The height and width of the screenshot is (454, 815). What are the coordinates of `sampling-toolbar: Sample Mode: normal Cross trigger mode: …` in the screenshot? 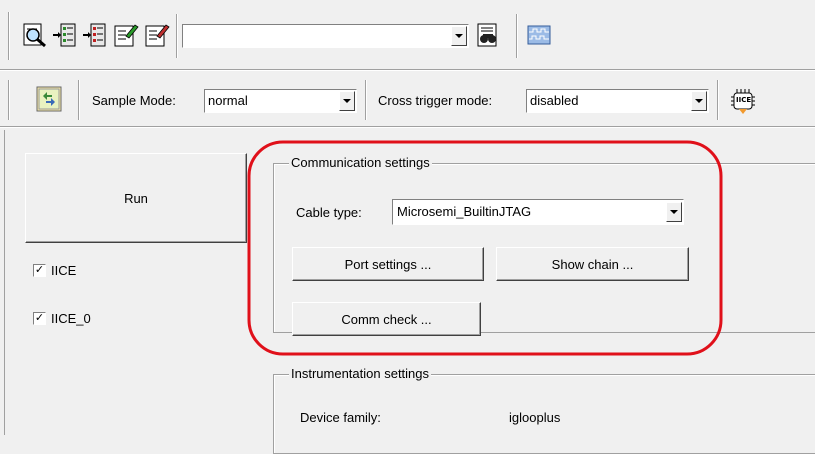 It's located at (407, 100).